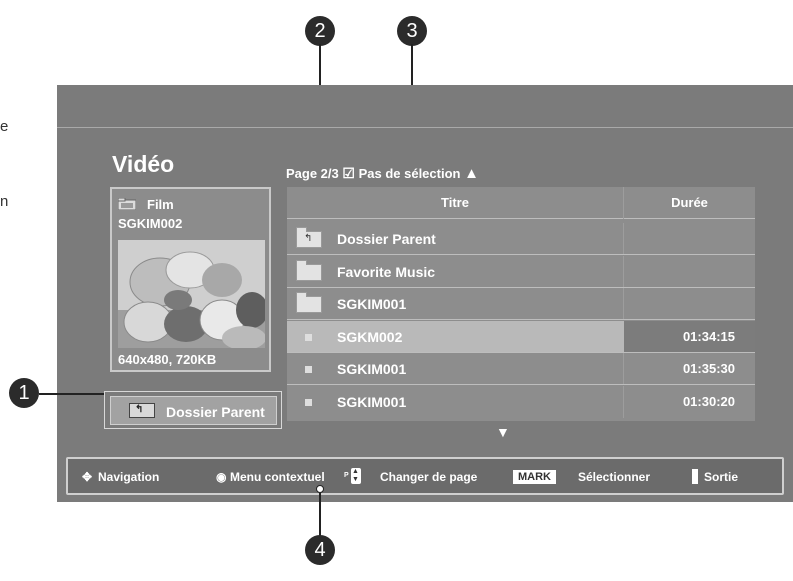  Describe the element at coordinates (521, 272) in the screenshot. I see `list-item: Favorite Music` at that location.